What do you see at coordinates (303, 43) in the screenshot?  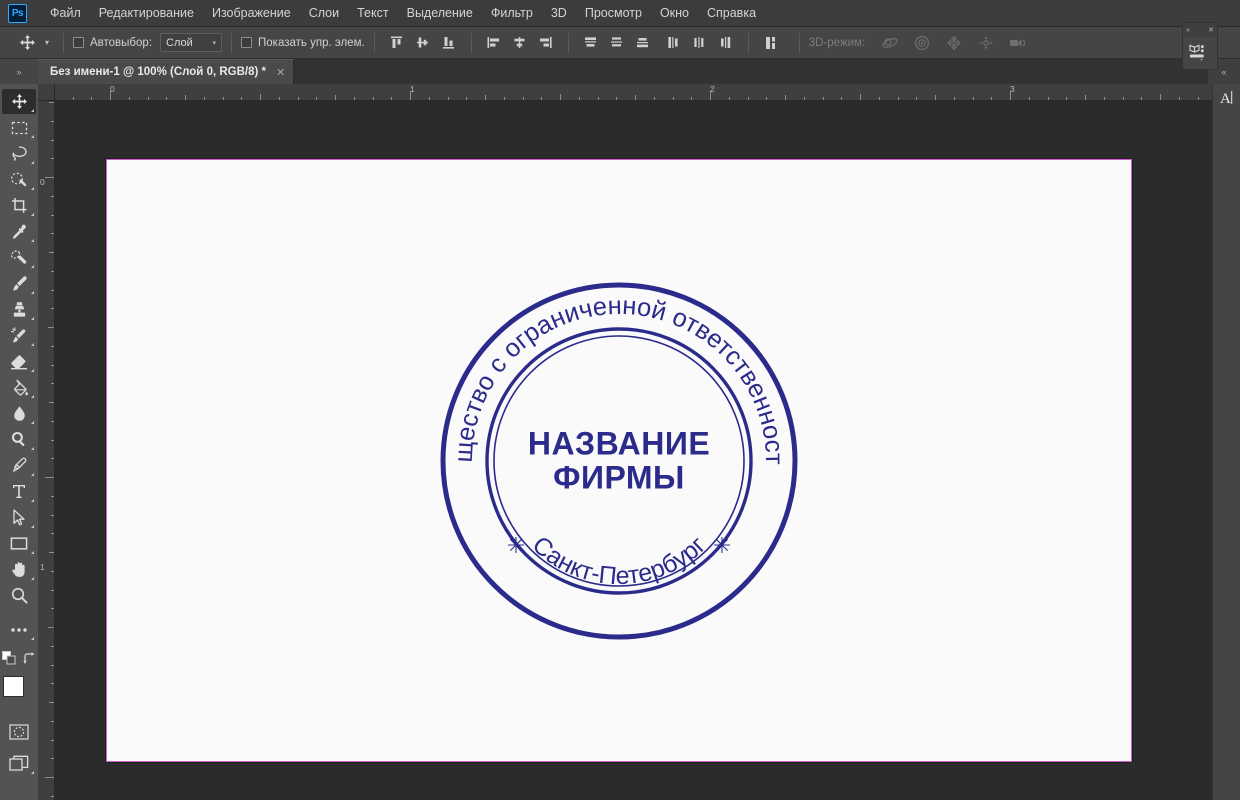 I see `show-transform-controls-group: Показать упр. элем.` at bounding box center [303, 43].